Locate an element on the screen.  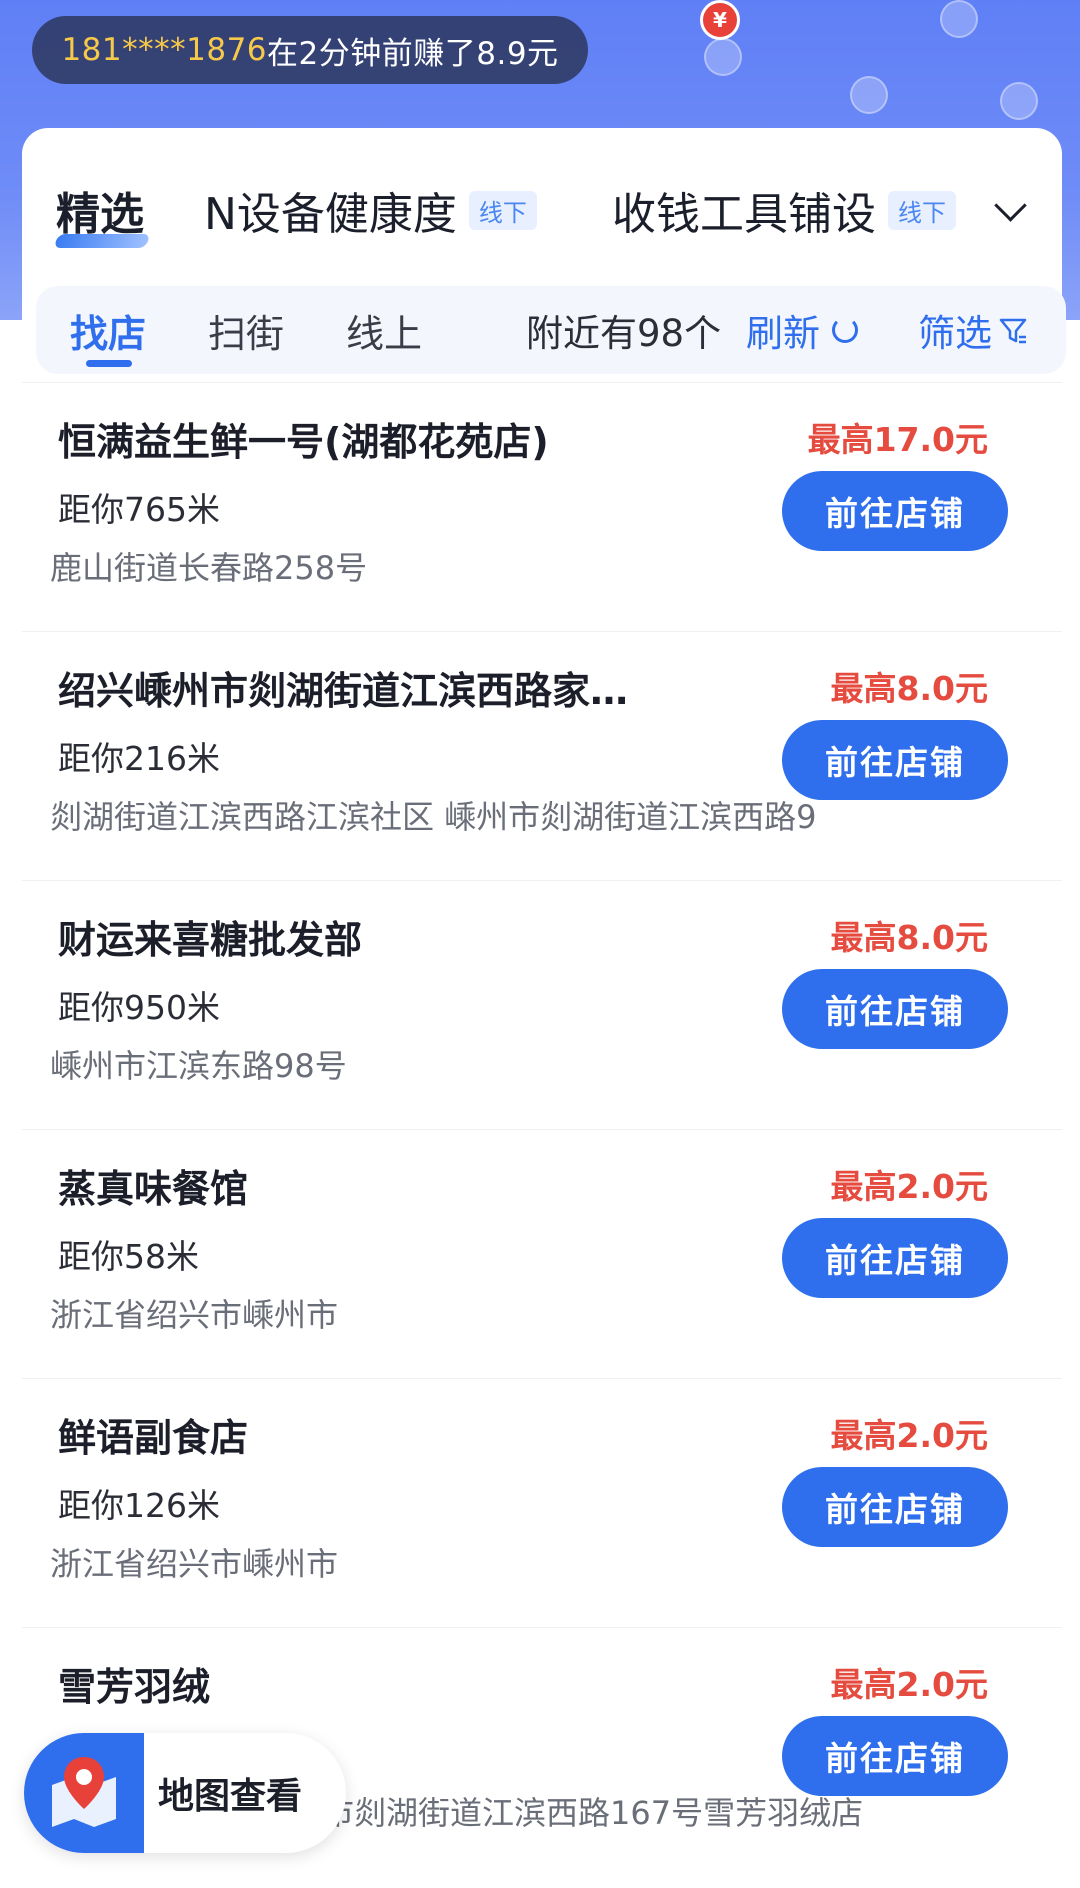
earnings-ticker: 181****1876 在2分钟前赚了8.9元 is located at coordinates (310, 50).